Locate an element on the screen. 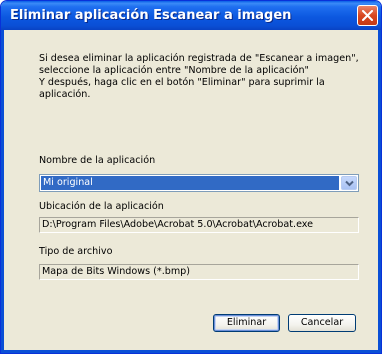 The width and height of the screenshot is (382, 354). window-title: Eliminar aplicación Escanear a imagen is located at coordinates (151, 15).